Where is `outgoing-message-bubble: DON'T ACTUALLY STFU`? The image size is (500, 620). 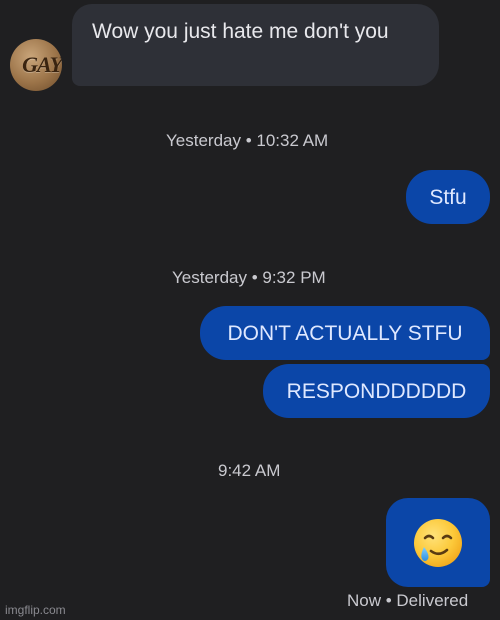
outgoing-message-bubble: DON'T ACTUALLY STFU is located at coordinates (345, 333).